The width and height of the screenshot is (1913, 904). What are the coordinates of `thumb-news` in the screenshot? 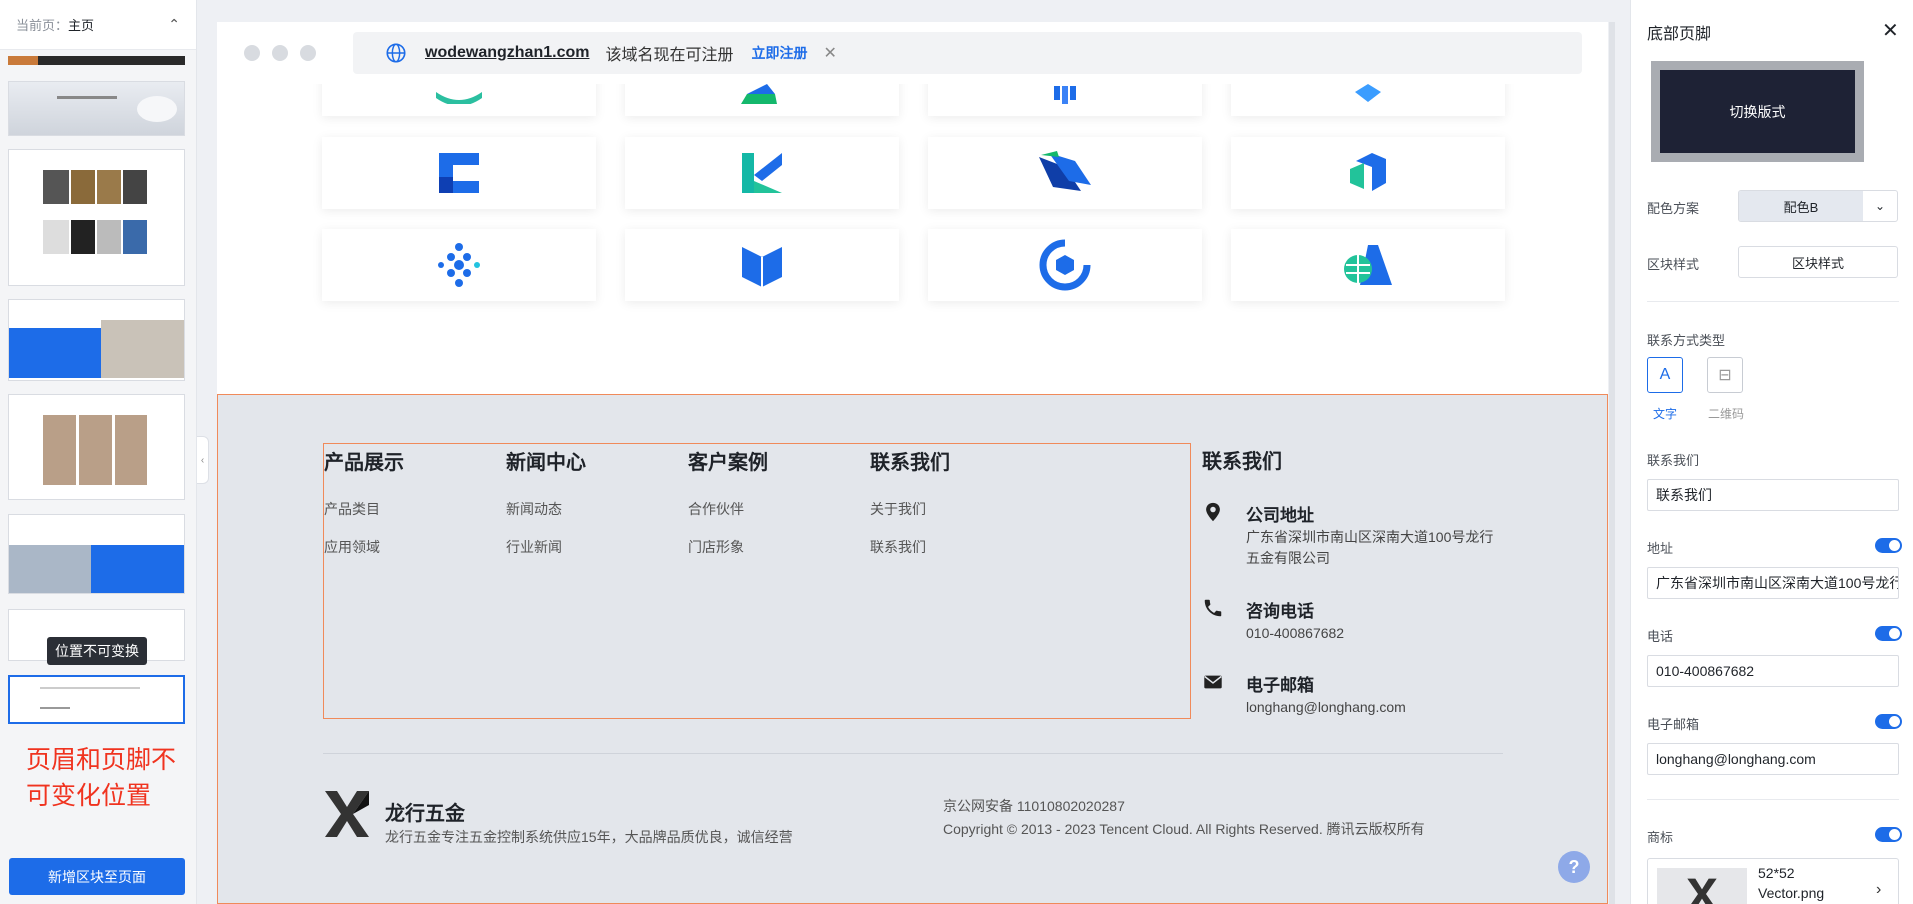 It's located at (96, 554).